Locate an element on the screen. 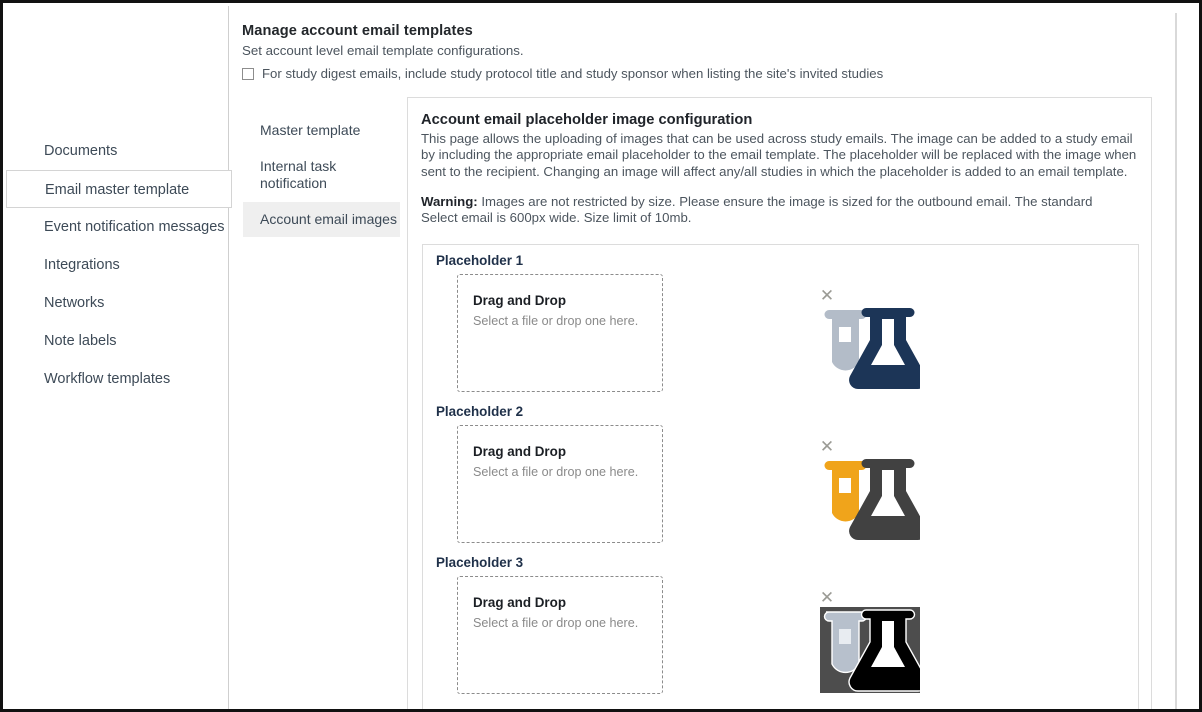 This screenshot has width=1202, height=712. tab-master-template: Master template is located at coordinates (321, 131).